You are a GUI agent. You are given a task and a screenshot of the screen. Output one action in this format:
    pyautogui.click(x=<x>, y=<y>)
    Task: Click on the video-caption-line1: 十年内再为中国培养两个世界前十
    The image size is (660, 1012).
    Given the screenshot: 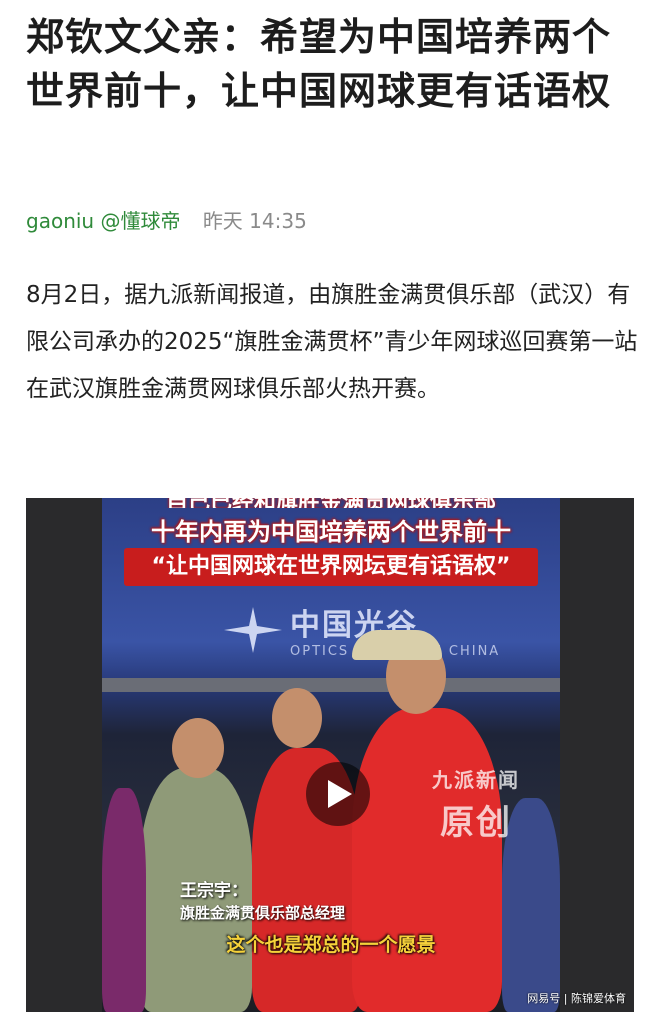 What is the action you would take?
    pyautogui.click(x=331, y=532)
    